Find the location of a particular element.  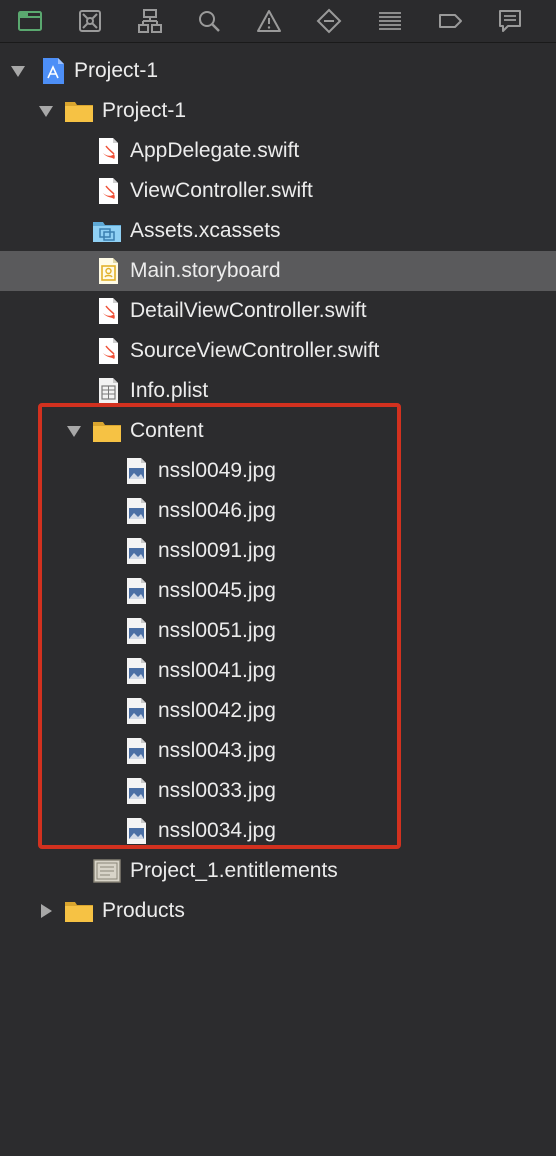

tree-row-file: AppDelegate.swift is located at coordinates (278, 151).